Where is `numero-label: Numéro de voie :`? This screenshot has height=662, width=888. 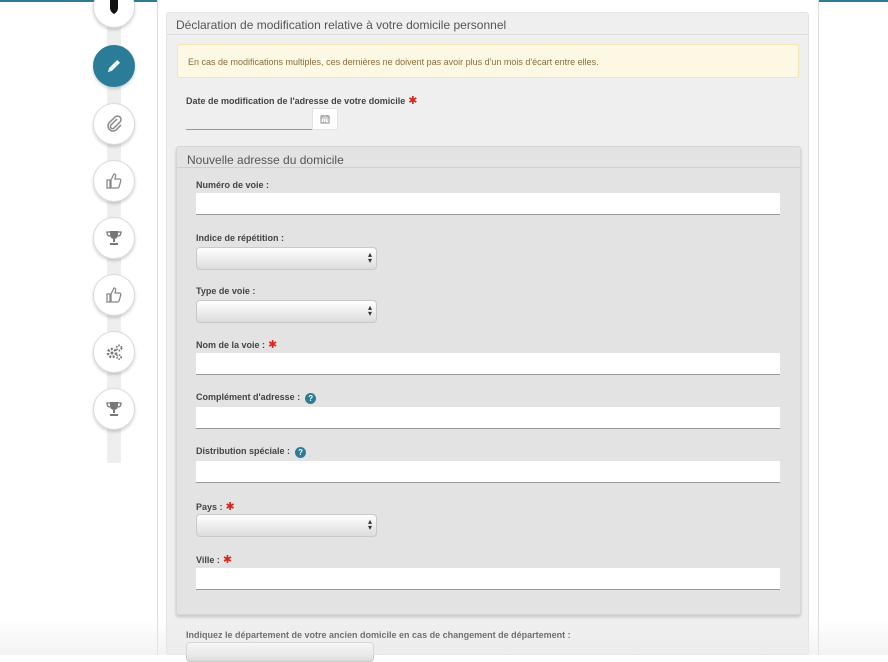
numero-label: Numéro de voie : is located at coordinates (233, 185).